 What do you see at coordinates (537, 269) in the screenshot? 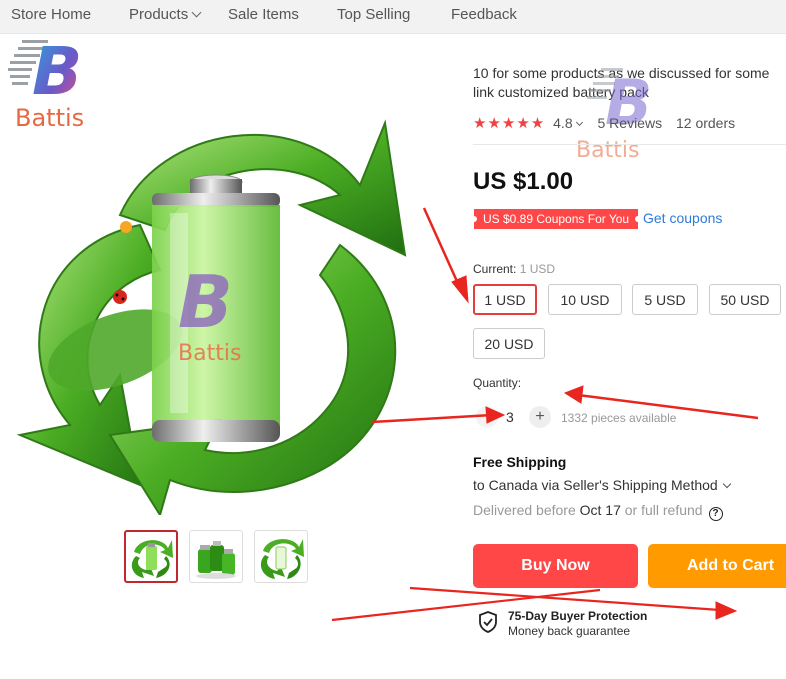
I see `current-option-value: 1 USD` at bounding box center [537, 269].